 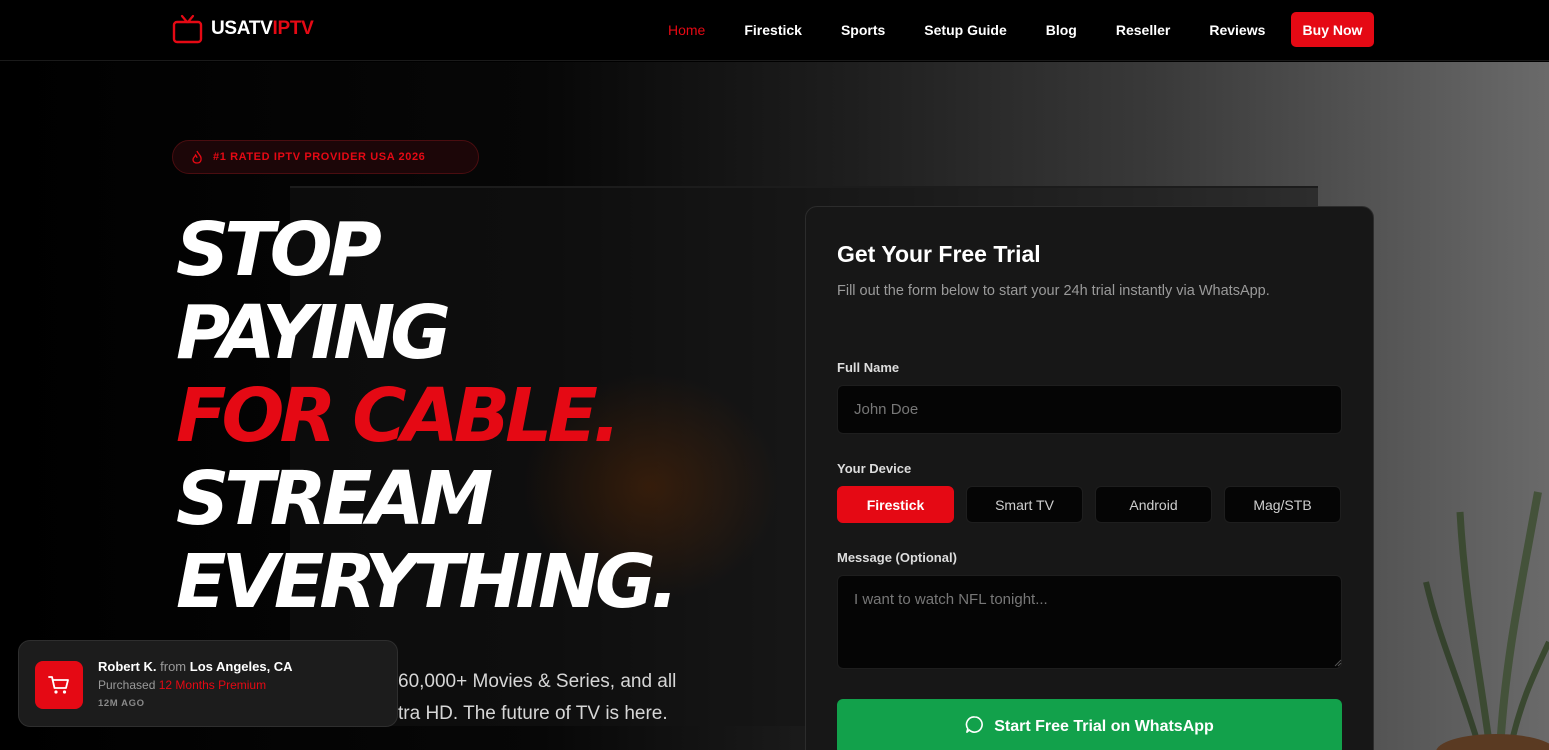 What do you see at coordinates (1143, 30) in the screenshot?
I see `nav-link-reseller: Reseller` at bounding box center [1143, 30].